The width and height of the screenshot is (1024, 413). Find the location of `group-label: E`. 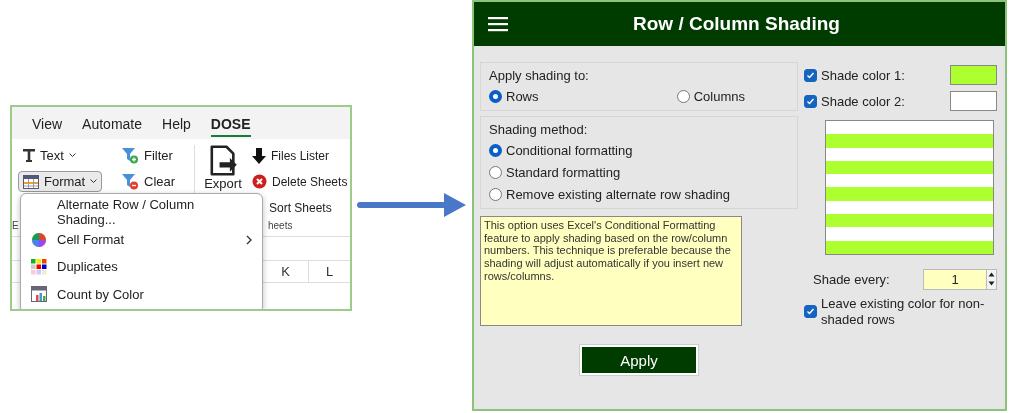

group-label: E is located at coordinates (15, 225).